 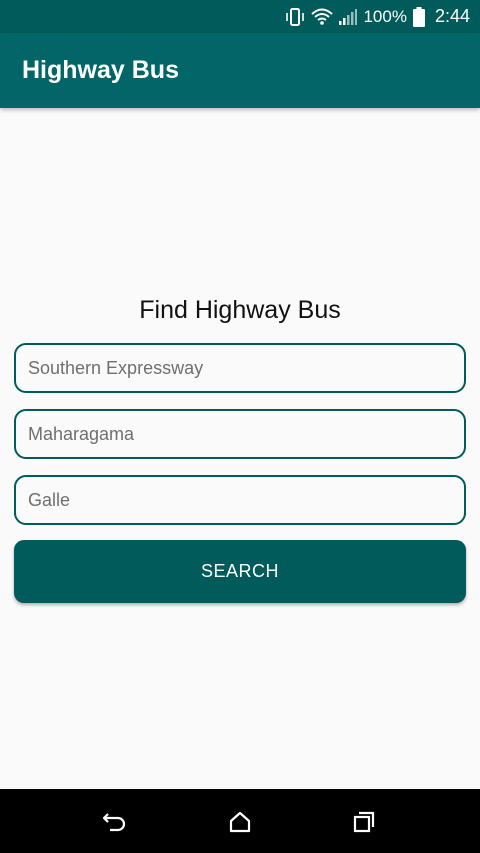 What do you see at coordinates (240, 434) in the screenshot?
I see `from-input` at bounding box center [240, 434].